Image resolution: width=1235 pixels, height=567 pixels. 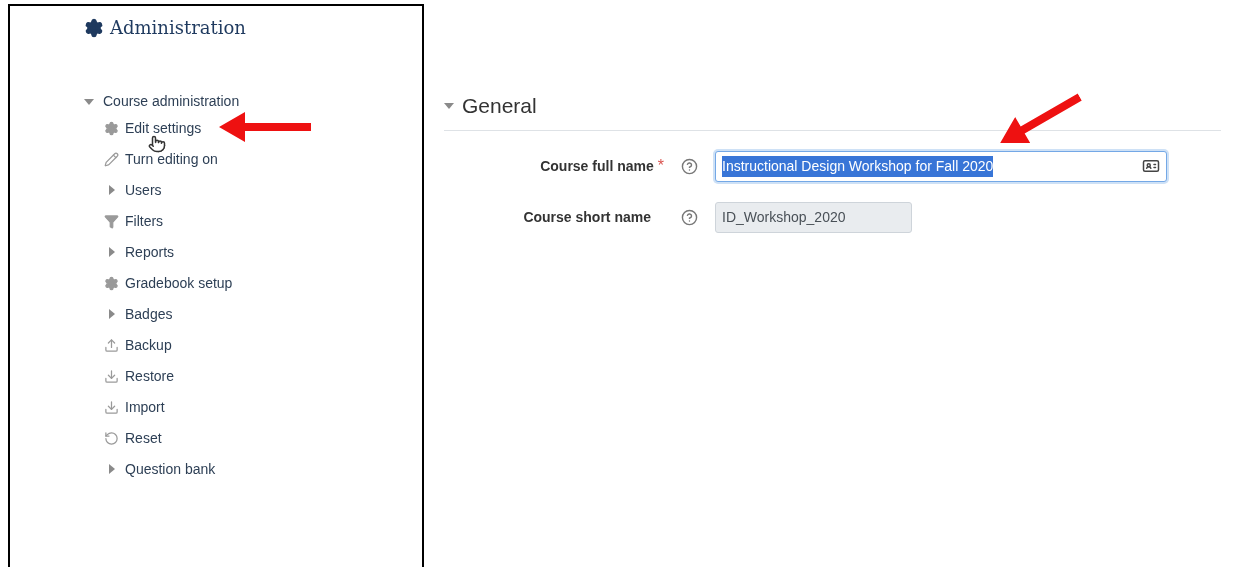 What do you see at coordinates (163, 128) in the screenshot?
I see `sidebar-link: Edit settings` at bounding box center [163, 128].